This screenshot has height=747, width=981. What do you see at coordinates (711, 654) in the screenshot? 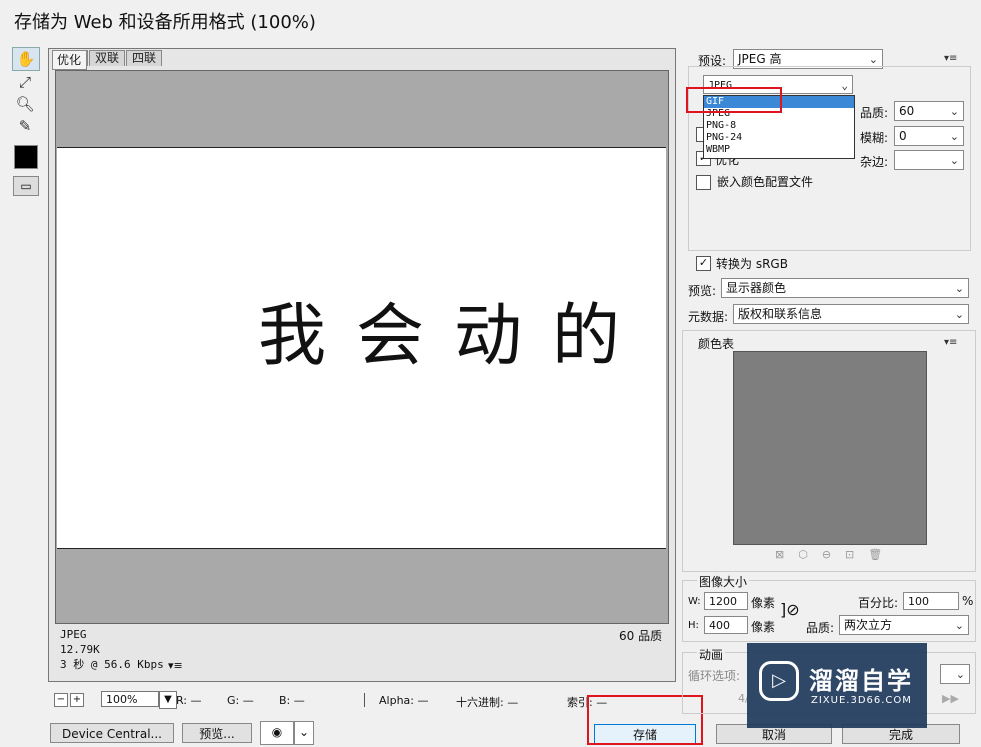
I see `animation-label: 动画` at bounding box center [711, 654].